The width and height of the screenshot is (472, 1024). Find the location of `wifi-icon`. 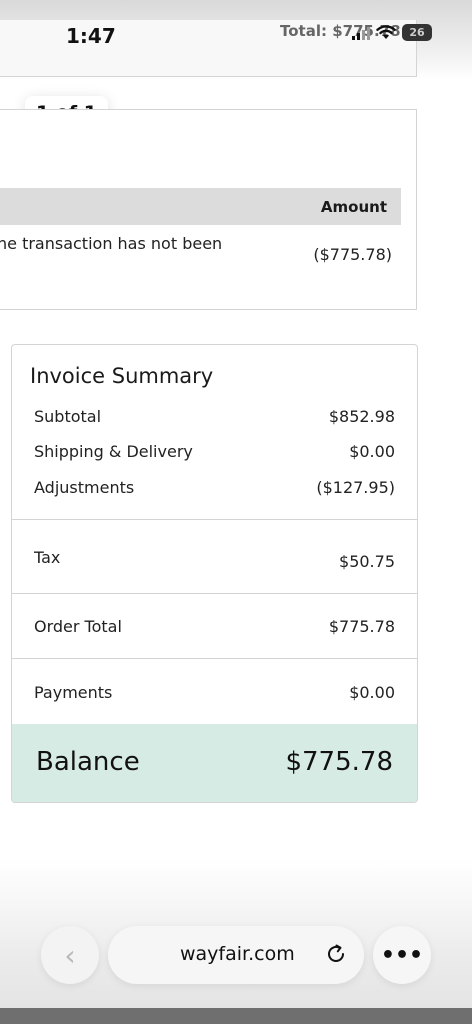

wifi-icon is located at coordinates (386, 32).